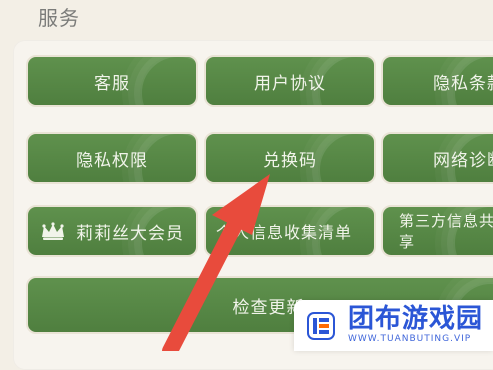  I want to click on third-party-sharing-button: 第三方信息共享, so click(437, 231).